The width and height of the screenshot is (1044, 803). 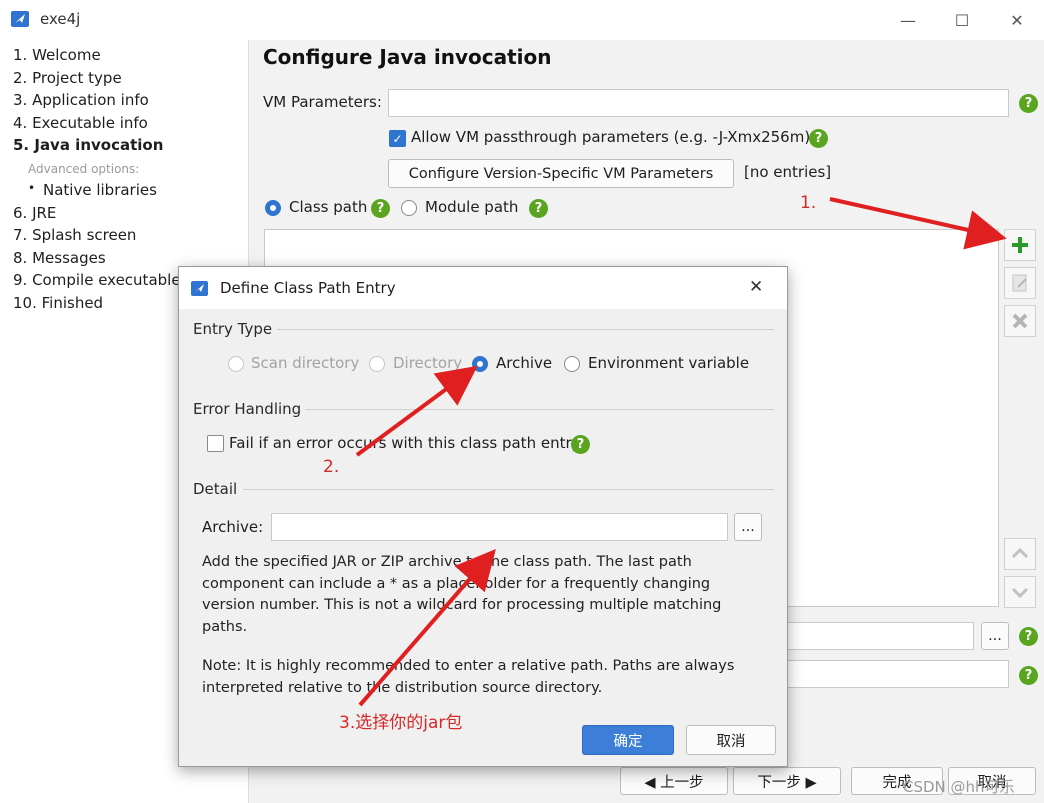 What do you see at coordinates (236, 364) in the screenshot?
I see `scan-directory-radio` at bounding box center [236, 364].